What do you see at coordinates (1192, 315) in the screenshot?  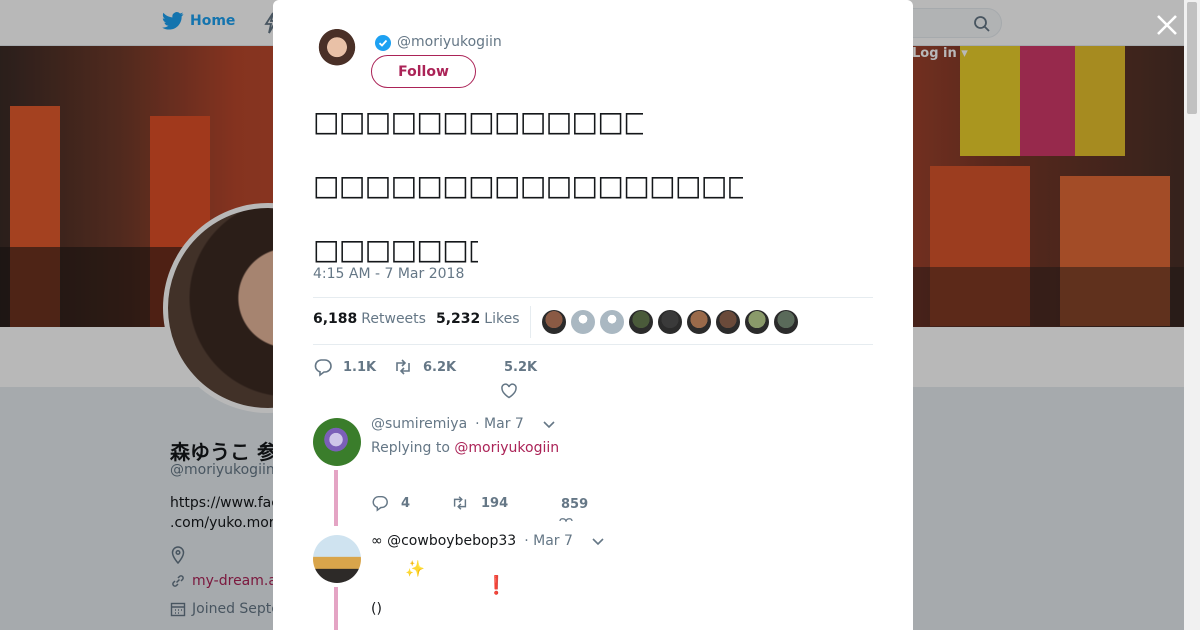 I see `page-scrollbar` at bounding box center [1192, 315].